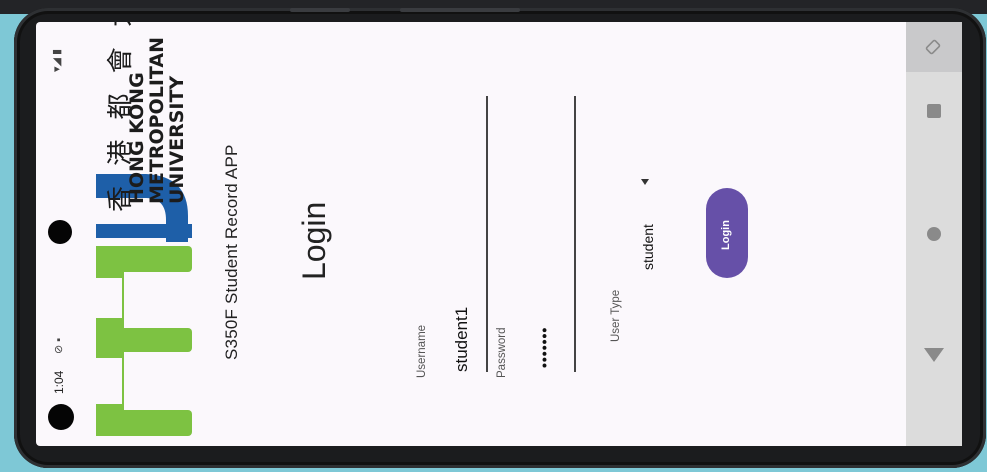 Image resolution: width=987 pixels, height=472 pixels. What do you see at coordinates (544, 347) in the screenshot?
I see `password-input: •••••••` at bounding box center [544, 347].